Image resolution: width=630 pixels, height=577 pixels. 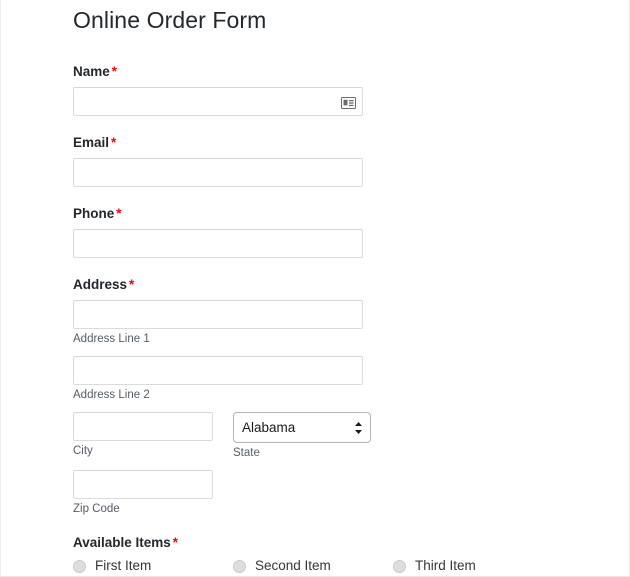 What do you see at coordinates (104, 284) in the screenshot?
I see `address-label: Address *` at bounding box center [104, 284].